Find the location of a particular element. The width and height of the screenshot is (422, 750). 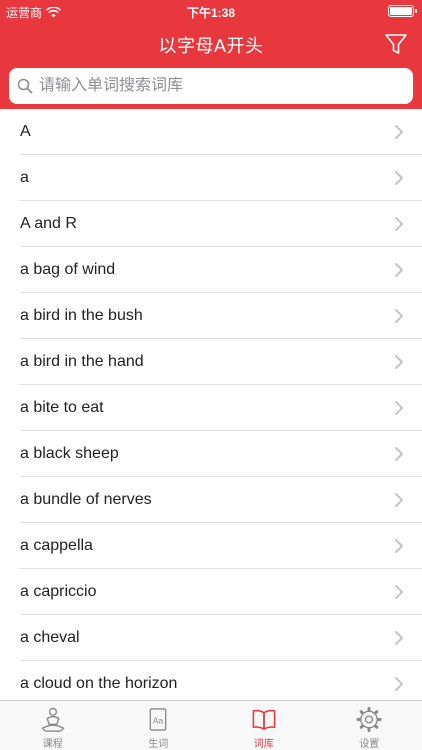

search-icon is located at coordinates (25, 86).